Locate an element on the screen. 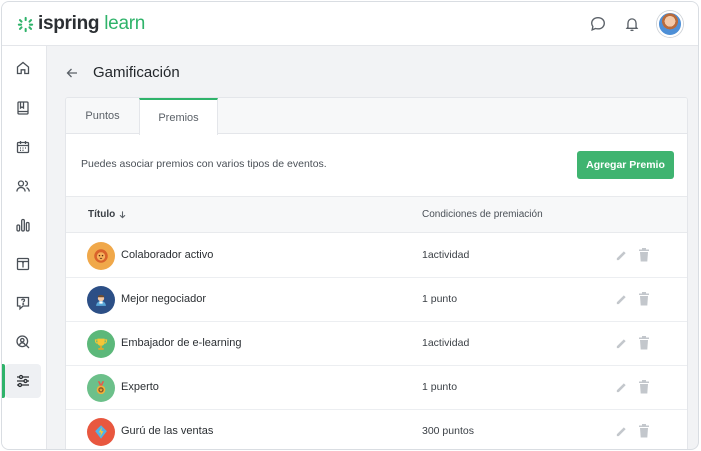 Image resolution: width=701 pixels, height=451 pixels. avatar is located at coordinates (670, 24).